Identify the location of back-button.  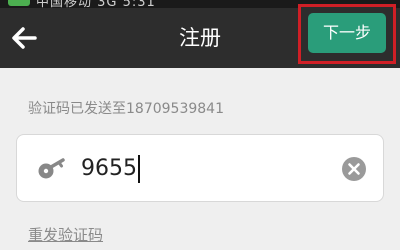
(24, 38).